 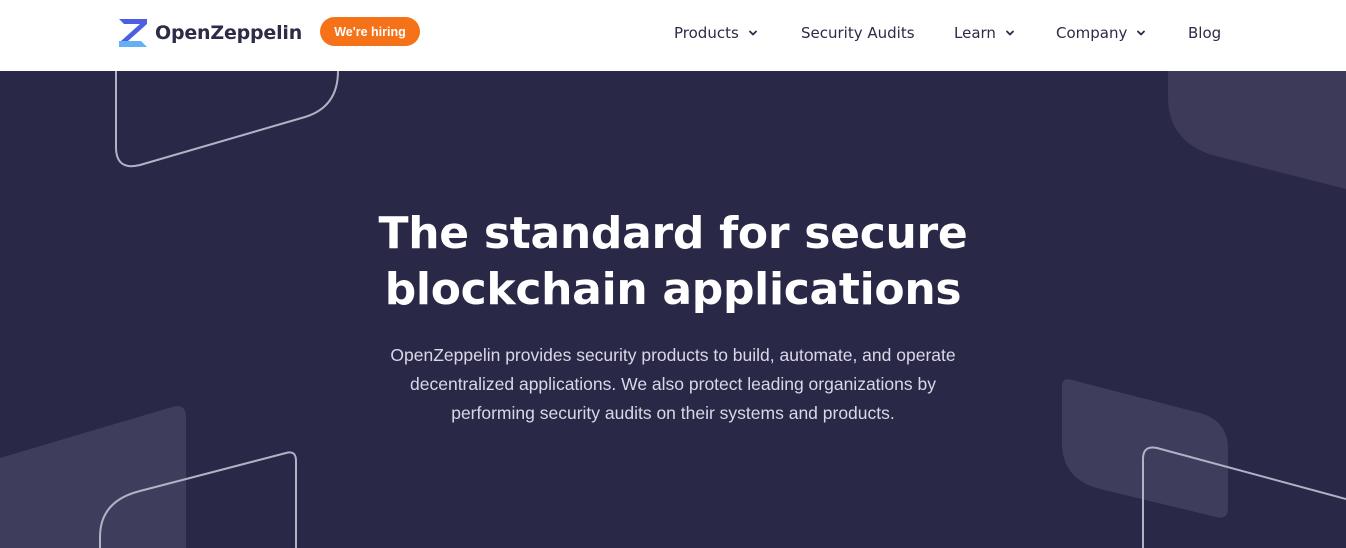 I want to click on decor-outline-top-left, so click(x=227, y=119).